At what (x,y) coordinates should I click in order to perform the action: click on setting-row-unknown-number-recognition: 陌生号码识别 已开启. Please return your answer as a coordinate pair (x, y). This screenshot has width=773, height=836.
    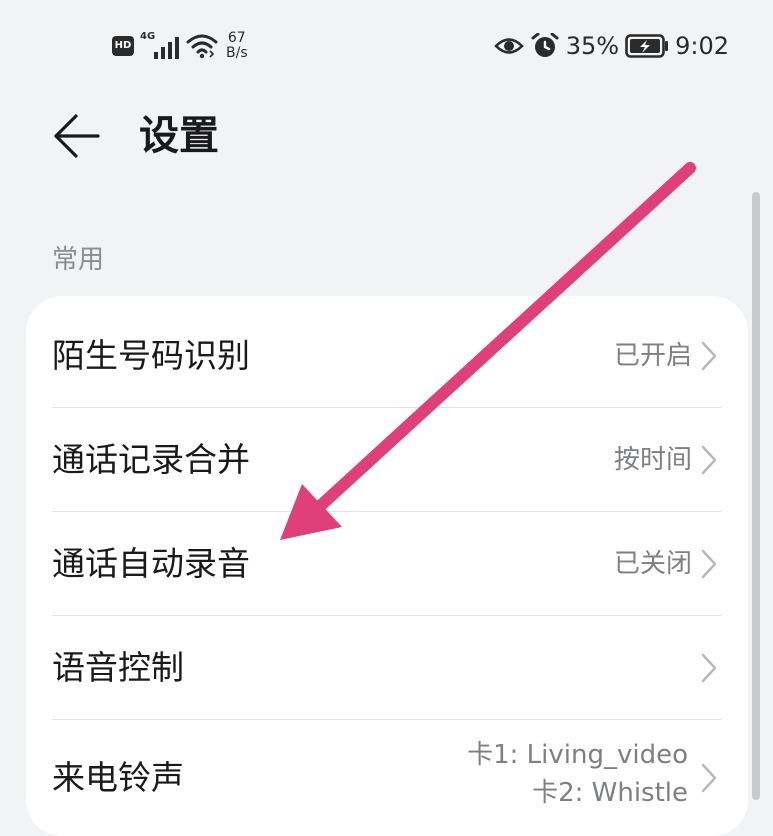
    Looking at the image, I should click on (387, 356).